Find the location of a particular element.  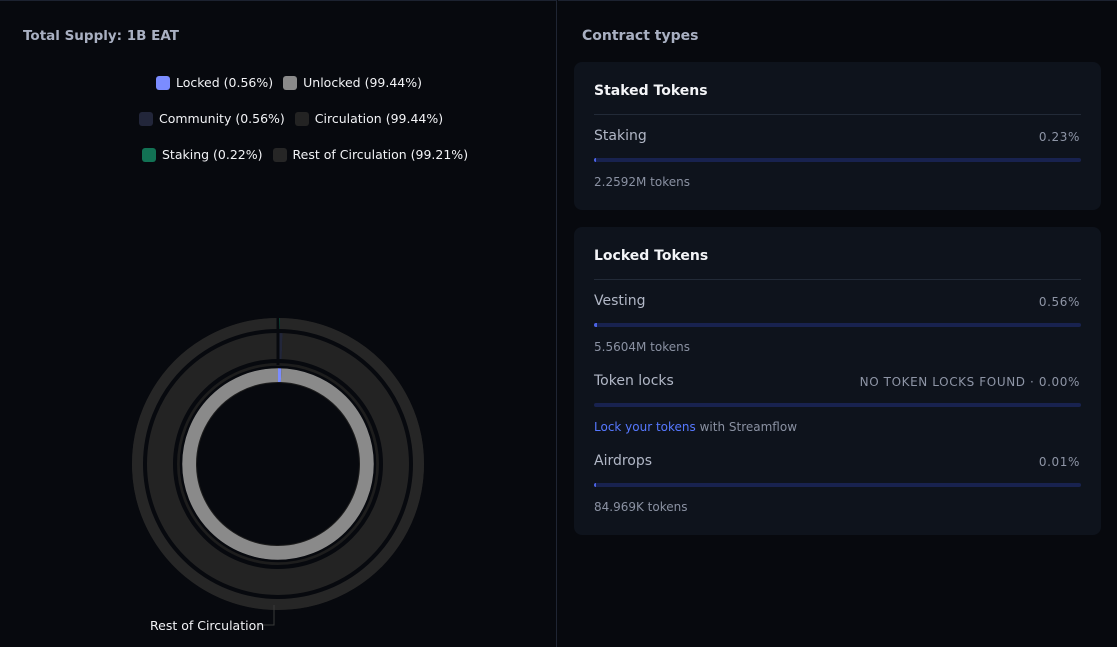

staking-label: Staking is located at coordinates (620, 136).